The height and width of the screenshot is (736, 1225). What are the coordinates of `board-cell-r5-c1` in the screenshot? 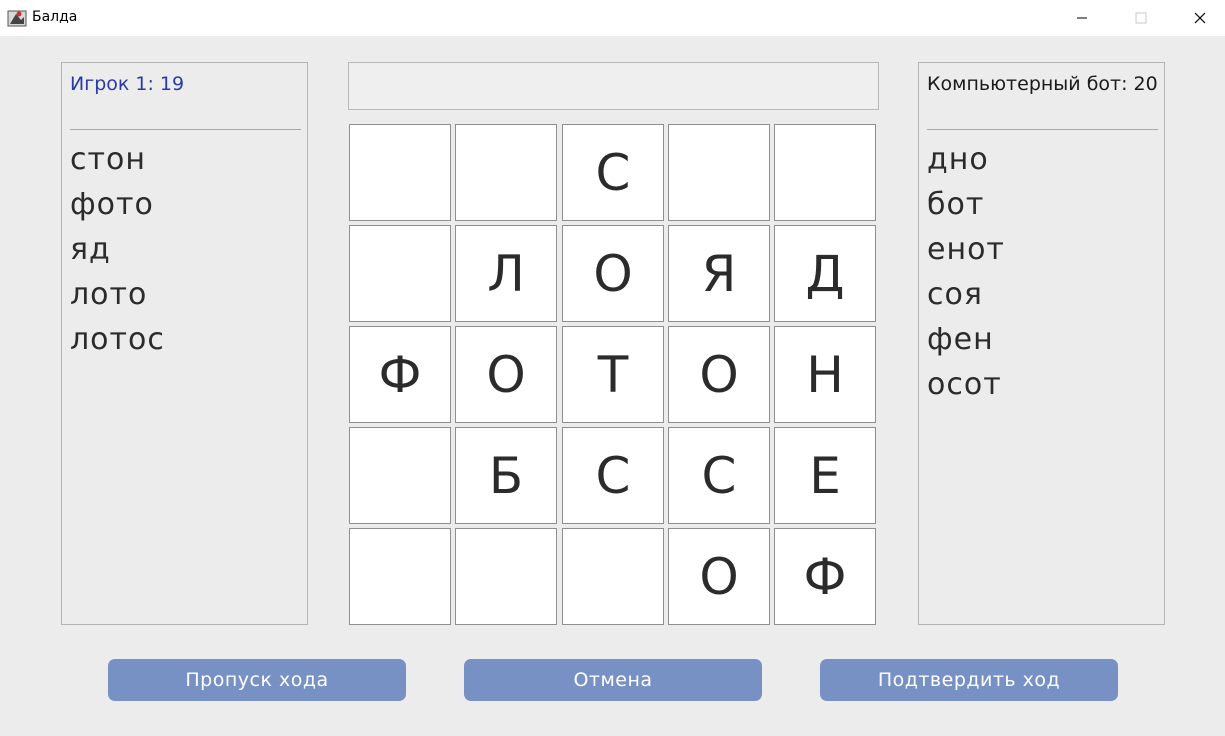 It's located at (400, 576).